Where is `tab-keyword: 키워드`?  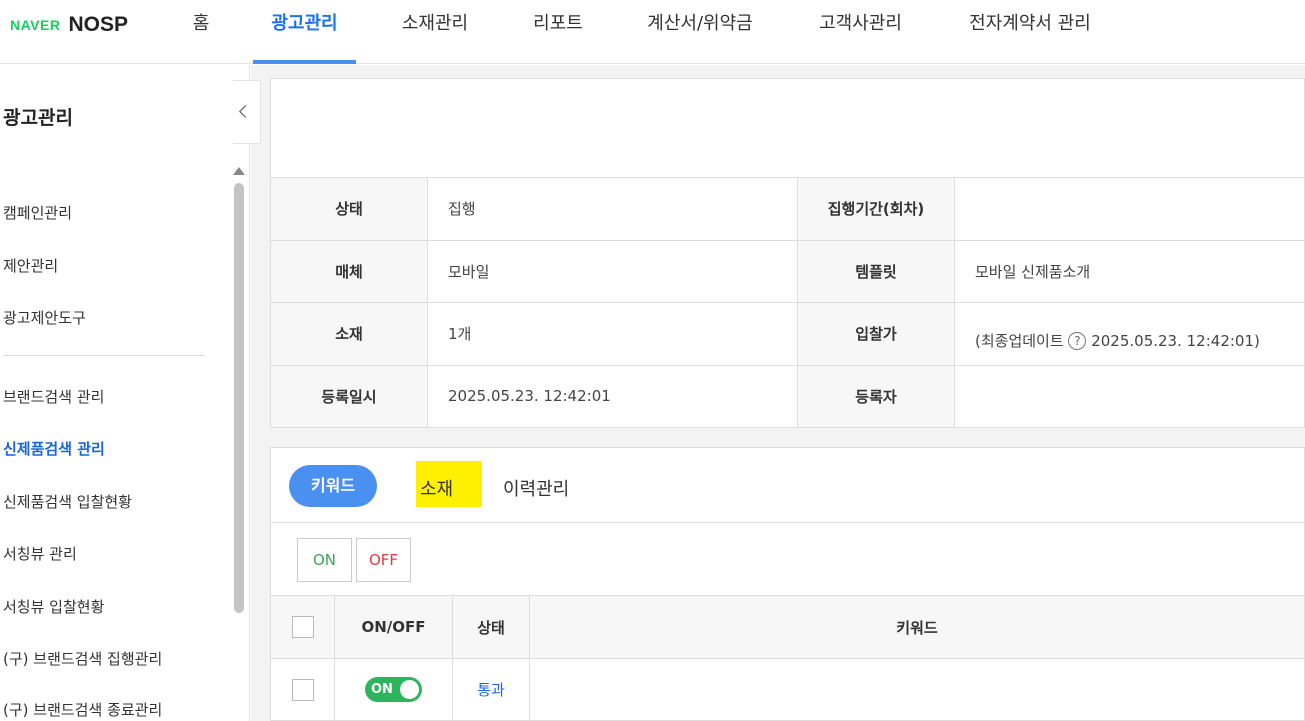 tab-keyword: 키워드 is located at coordinates (333, 486).